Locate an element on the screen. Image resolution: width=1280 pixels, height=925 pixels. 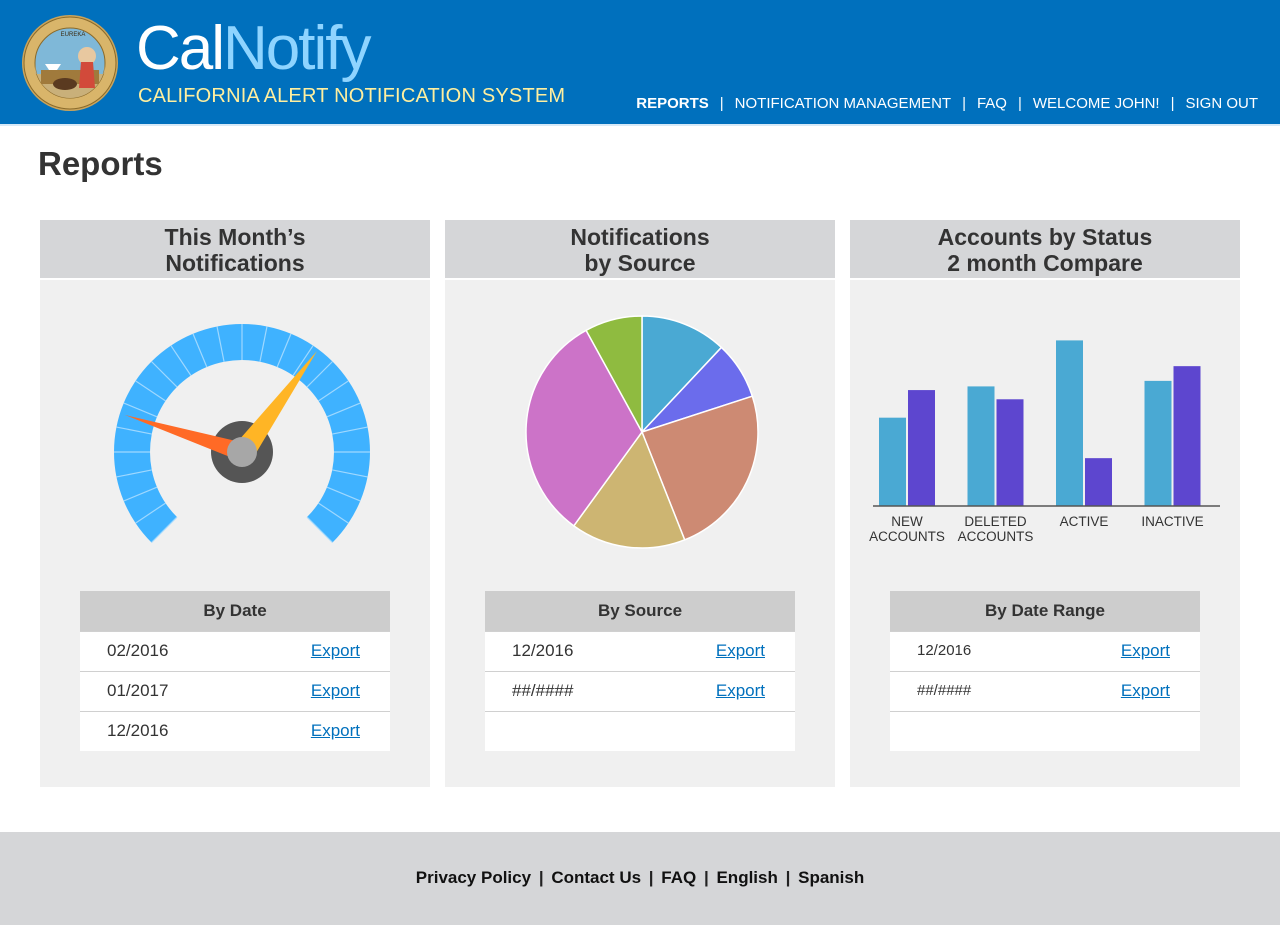
pie-svg is located at coordinates (642, 432).